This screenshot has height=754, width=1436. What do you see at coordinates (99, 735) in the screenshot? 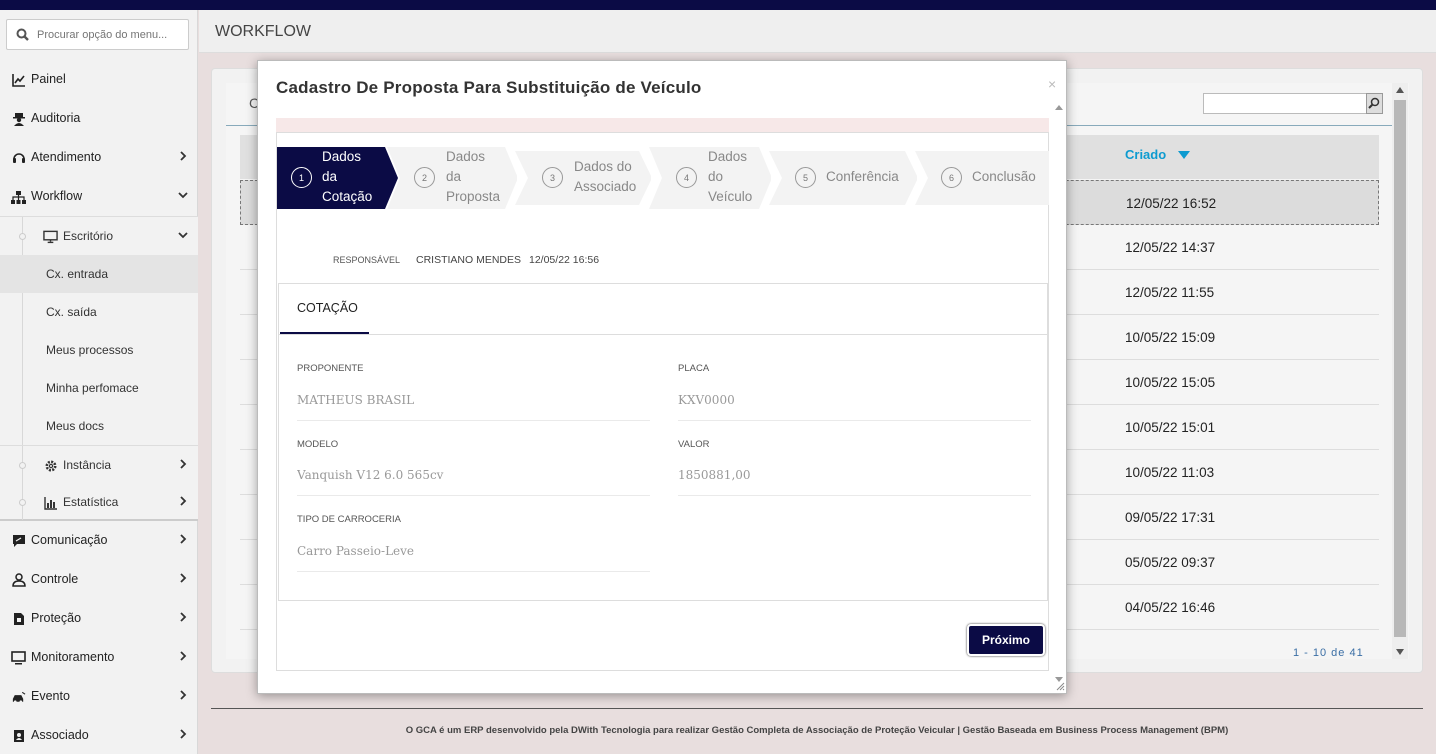
I see `sidebar-item-associado: Associado` at bounding box center [99, 735].